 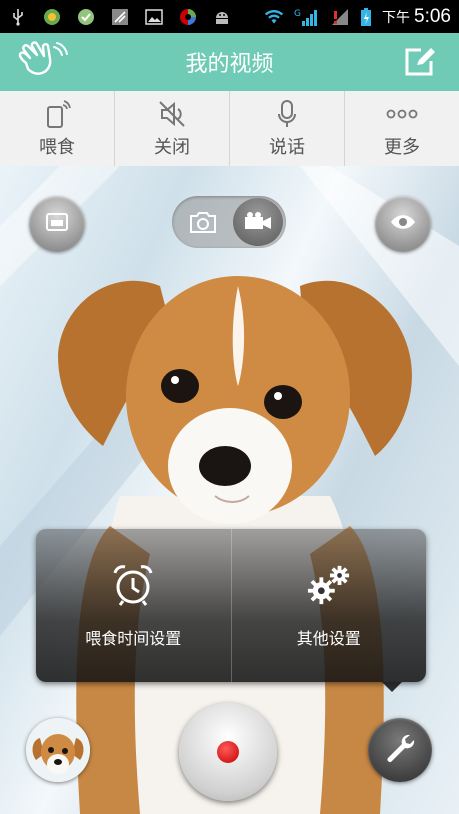 I want to click on video-camera-icon, so click(x=258, y=222).